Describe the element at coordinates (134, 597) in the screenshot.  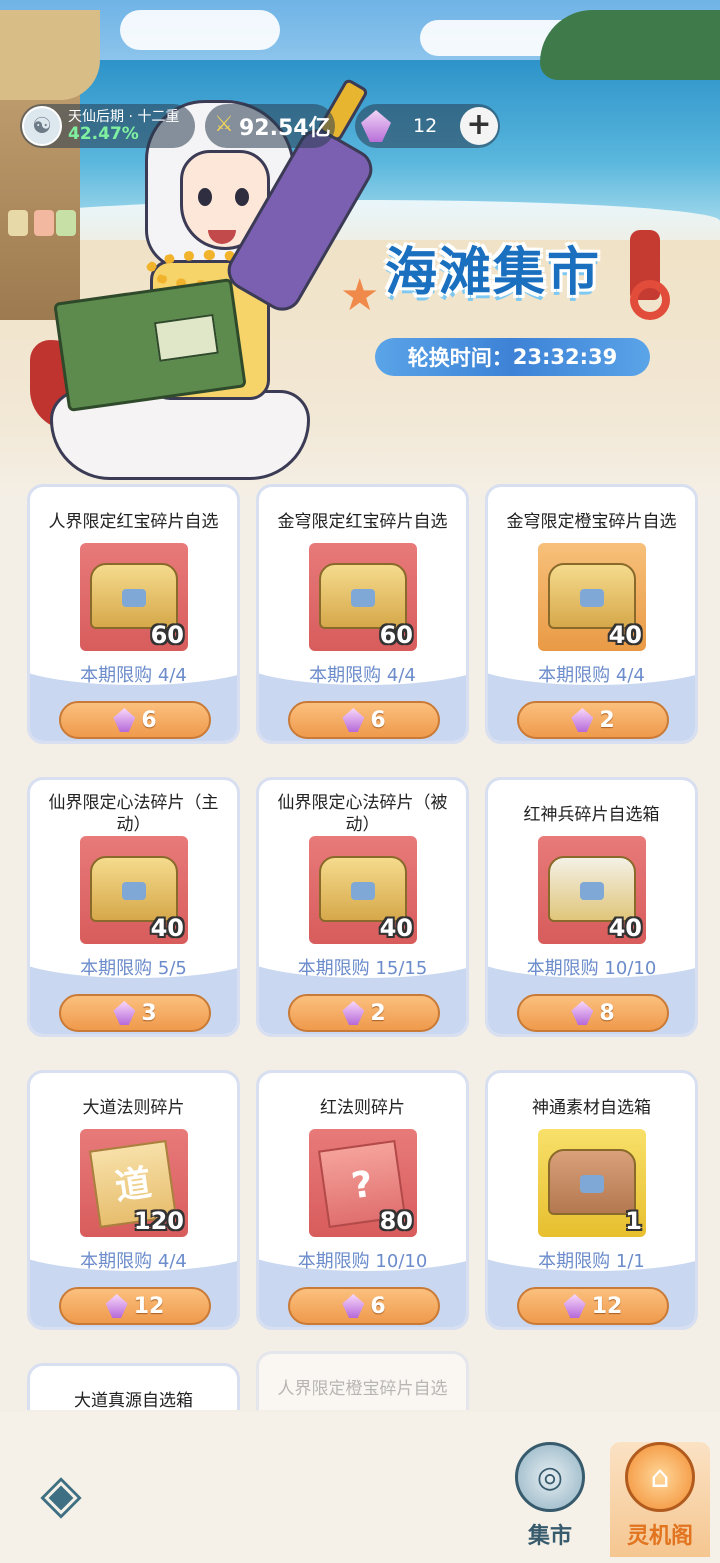
I see `item-thumbnail: 60` at that location.